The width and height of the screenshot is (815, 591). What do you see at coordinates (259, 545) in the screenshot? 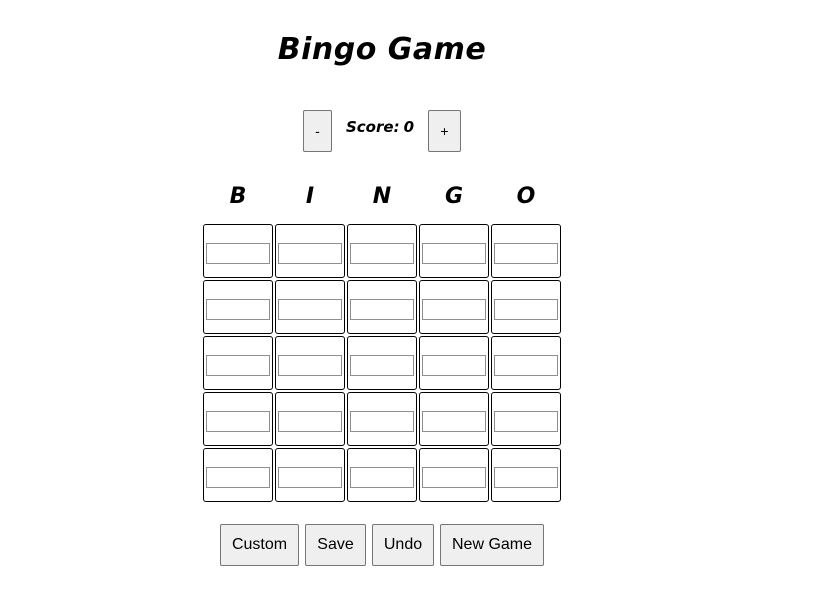
I see `custom-button: Custom` at bounding box center [259, 545].